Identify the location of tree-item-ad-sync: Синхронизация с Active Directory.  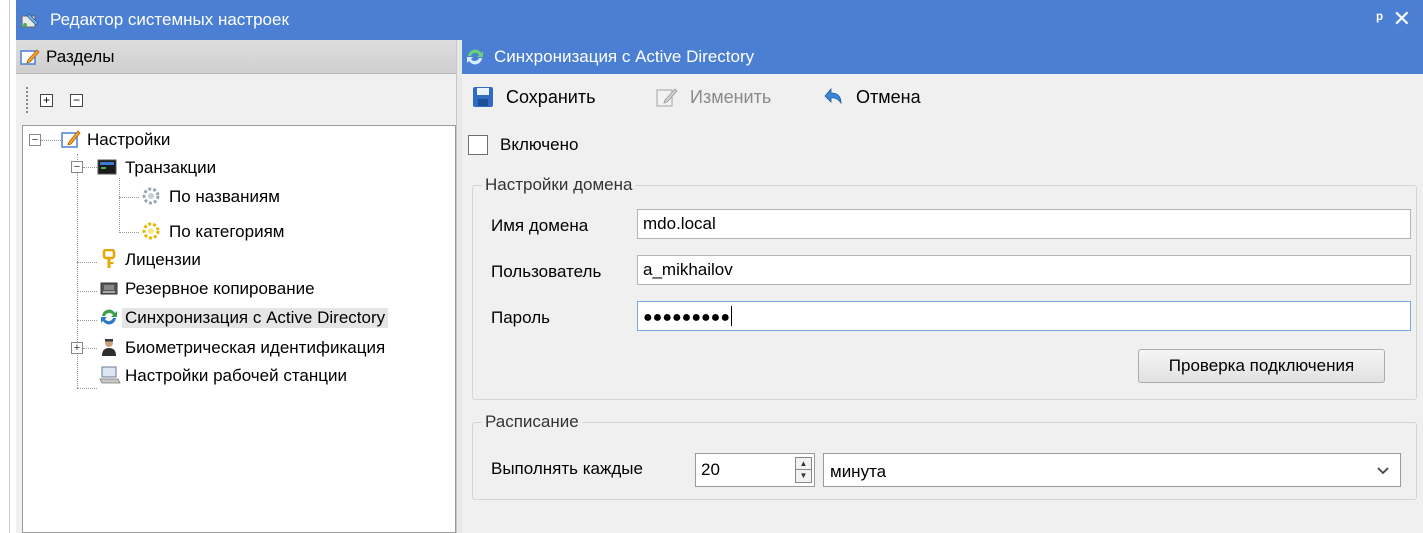
(238, 318).